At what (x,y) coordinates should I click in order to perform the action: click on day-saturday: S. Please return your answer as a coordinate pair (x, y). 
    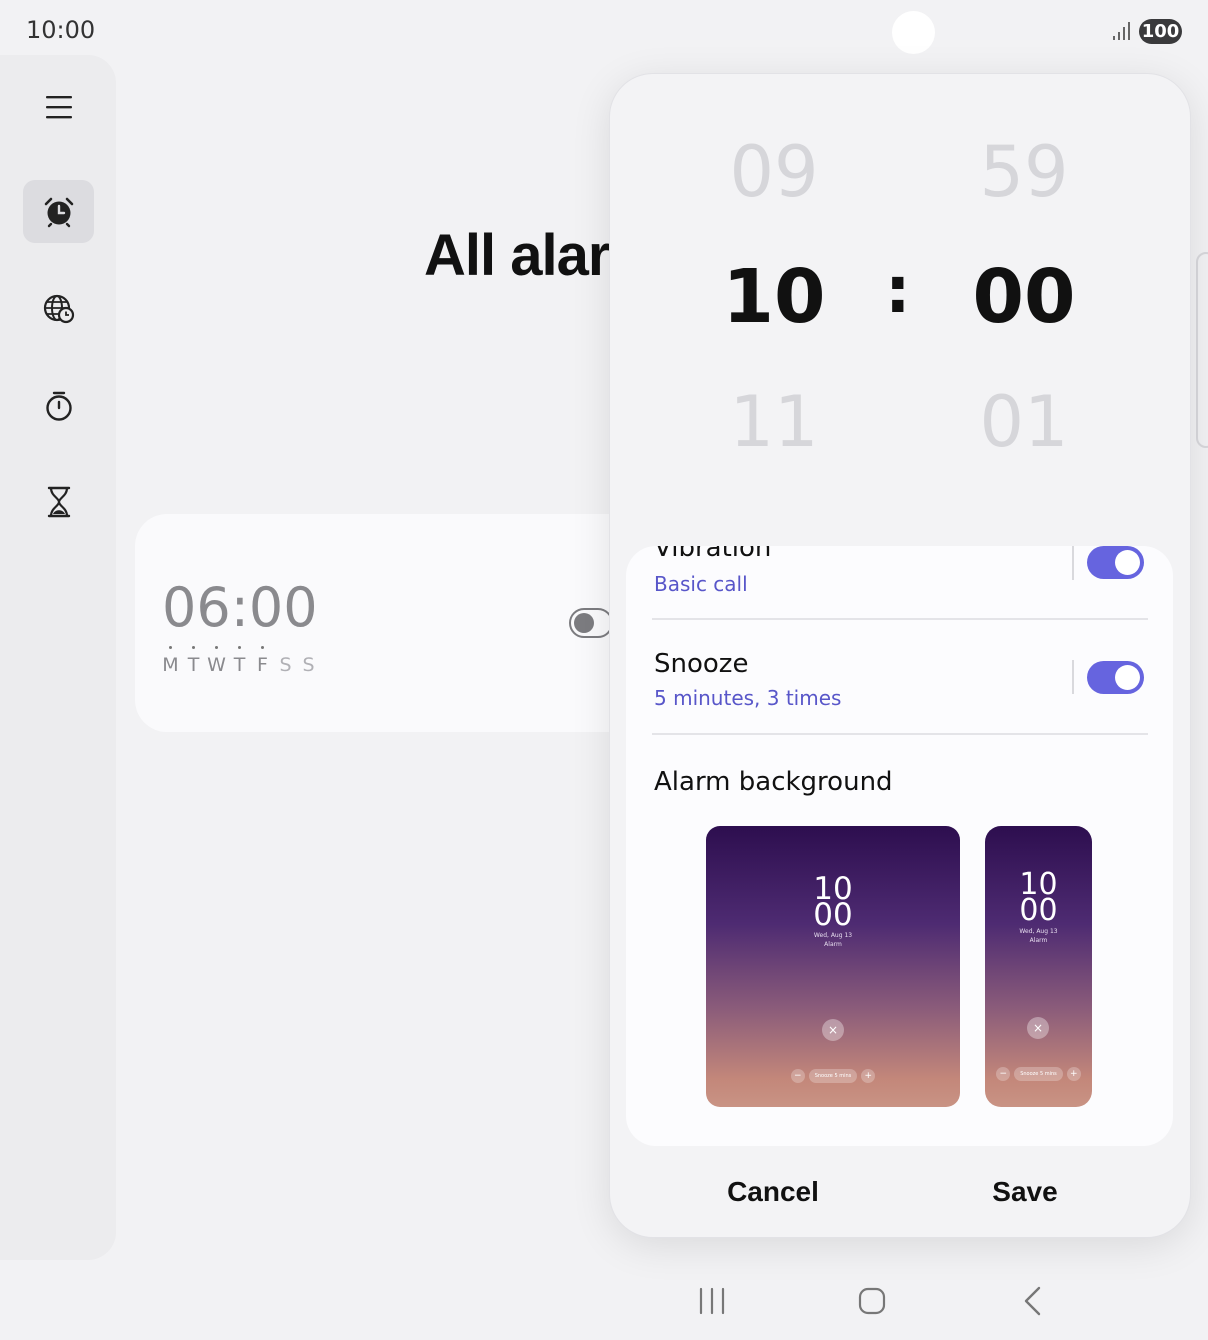
    Looking at the image, I should click on (285, 665).